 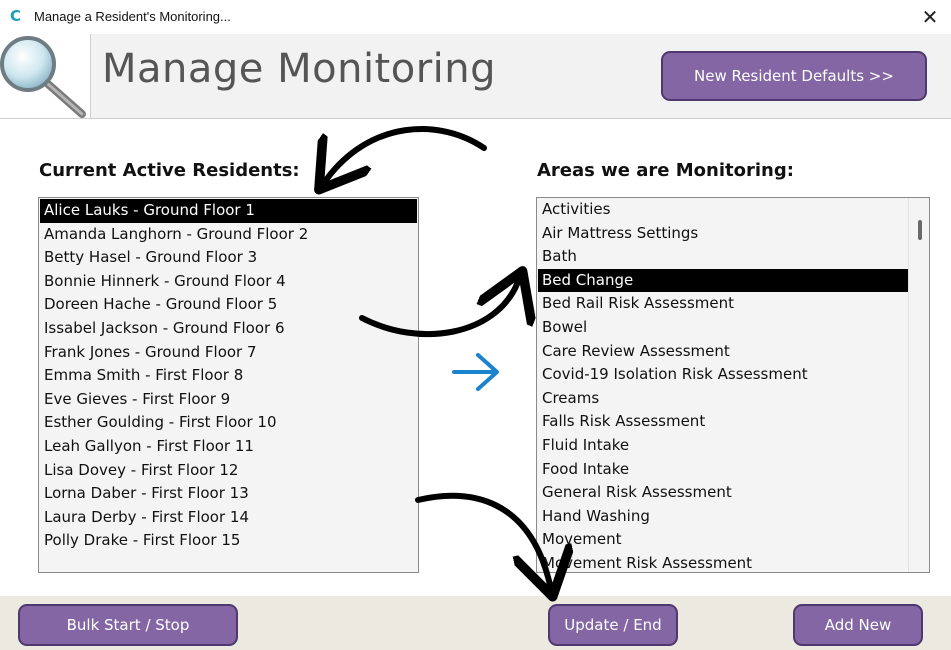 What do you see at coordinates (228, 541) in the screenshot?
I see `list-item: Polly Drake - First Floor 15` at bounding box center [228, 541].